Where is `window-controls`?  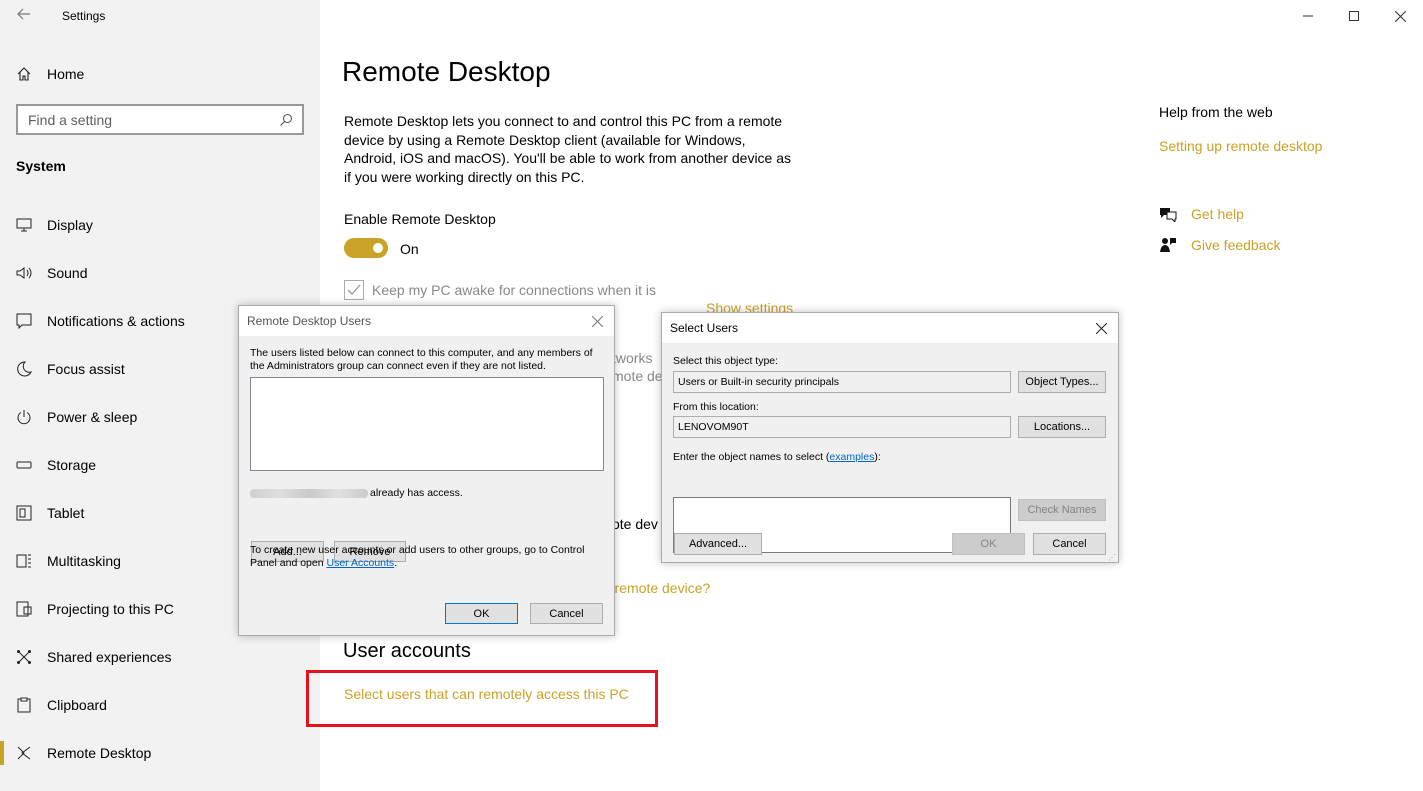
window-controls is located at coordinates (1354, 16).